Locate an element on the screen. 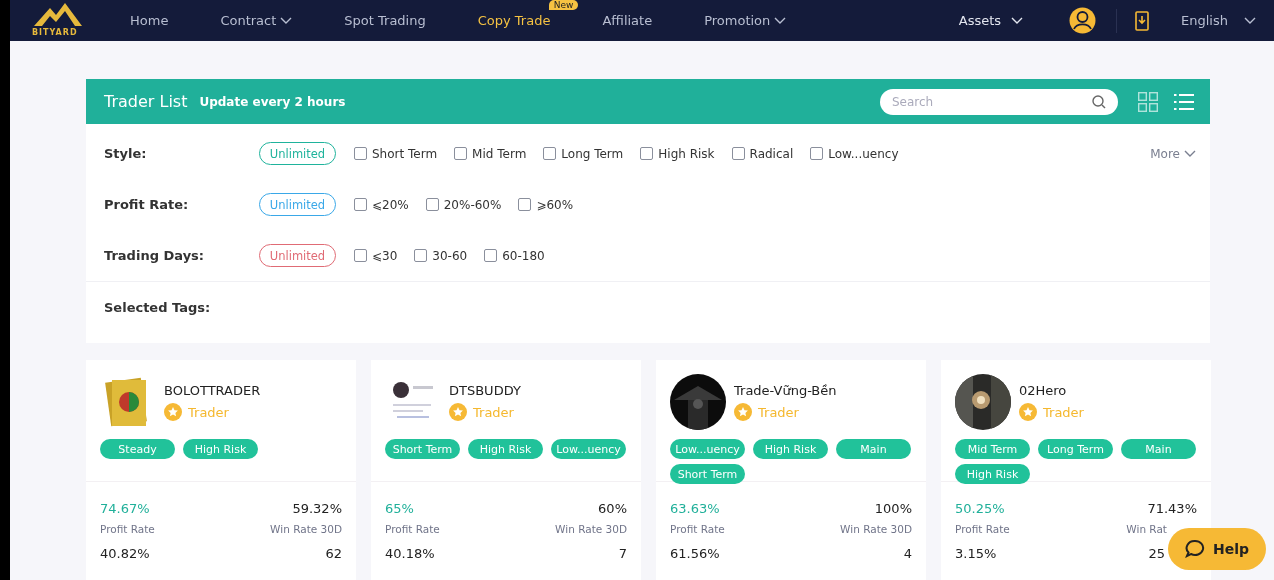 The width and height of the screenshot is (1274, 580). trader-name: DTSBUDDY is located at coordinates (485, 390).